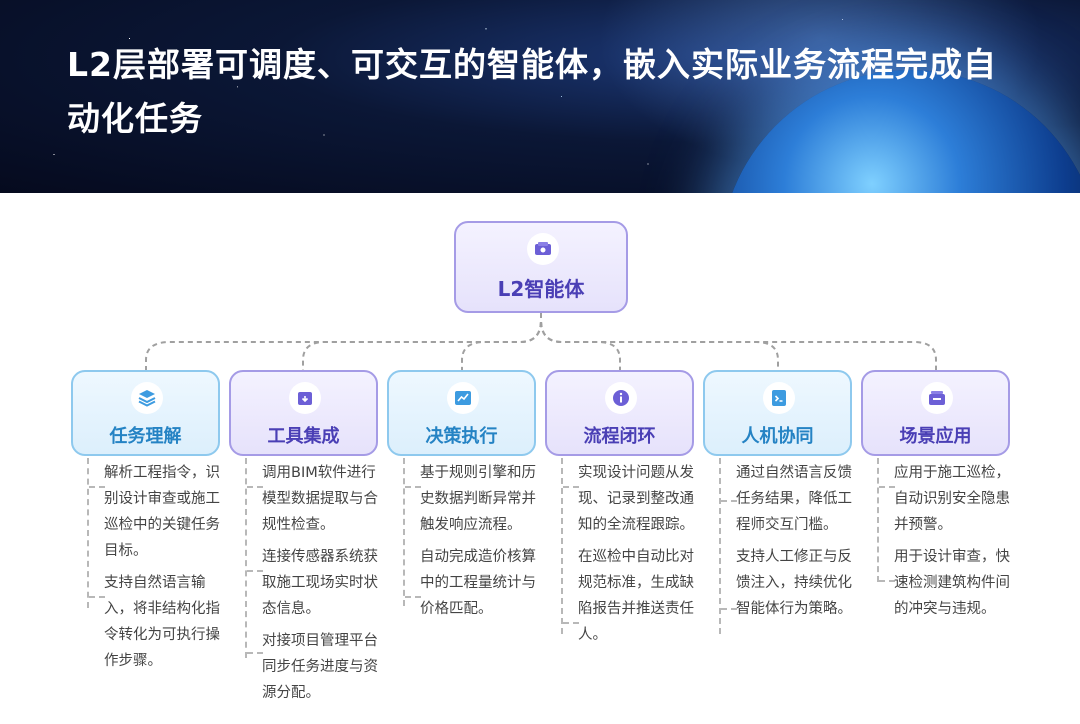  What do you see at coordinates (320, 499) in the screenshot?
I see `desc-item: 调用BIM软件进行模型数据提取与合规性检查。` at bounding box center [320, 499].